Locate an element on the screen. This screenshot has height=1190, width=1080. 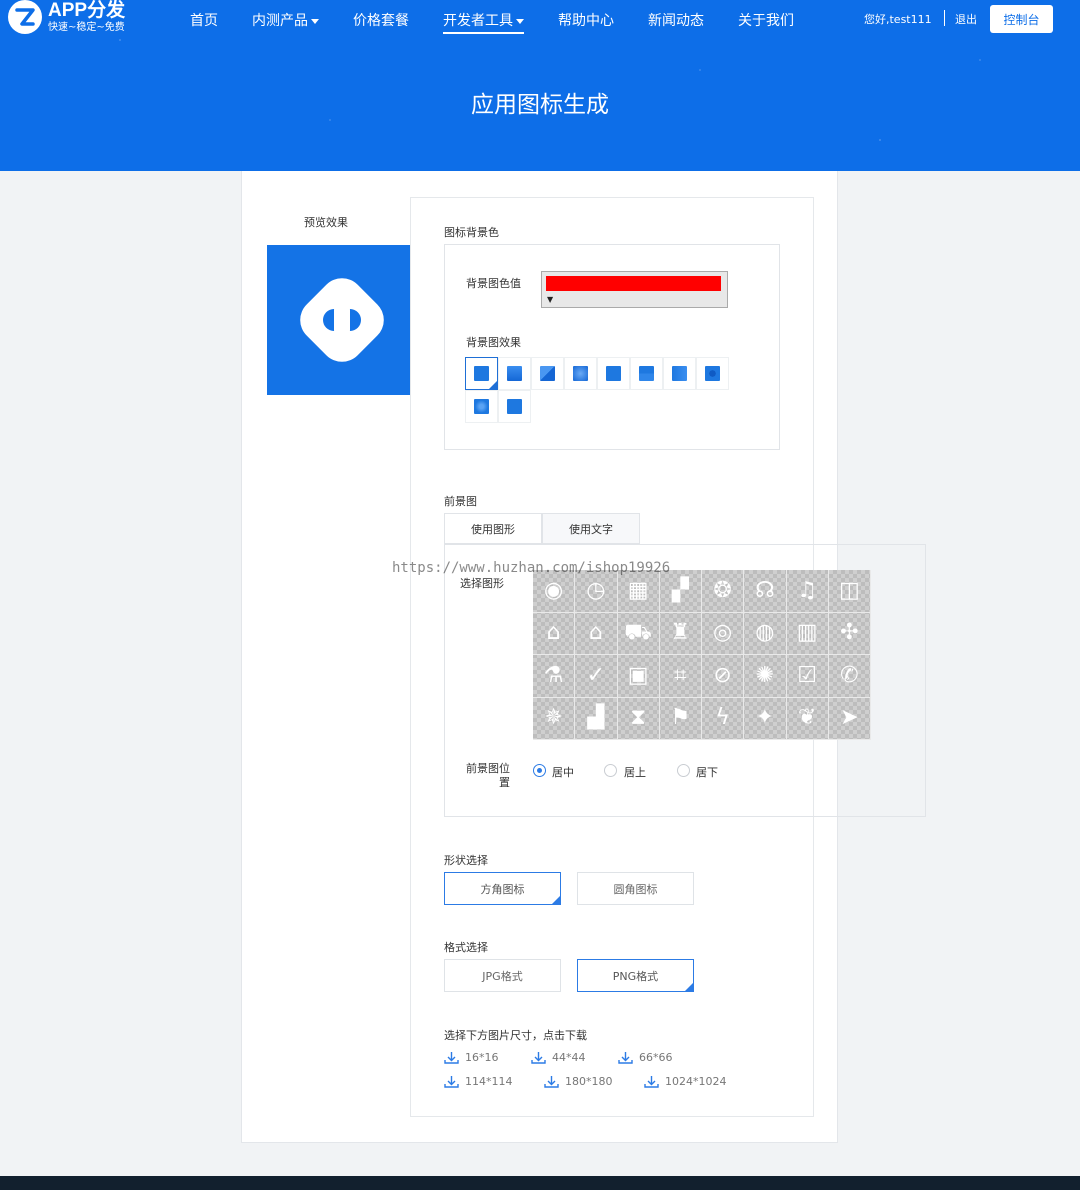
disc-icon: ◉ is located at coordinates (554, 591).